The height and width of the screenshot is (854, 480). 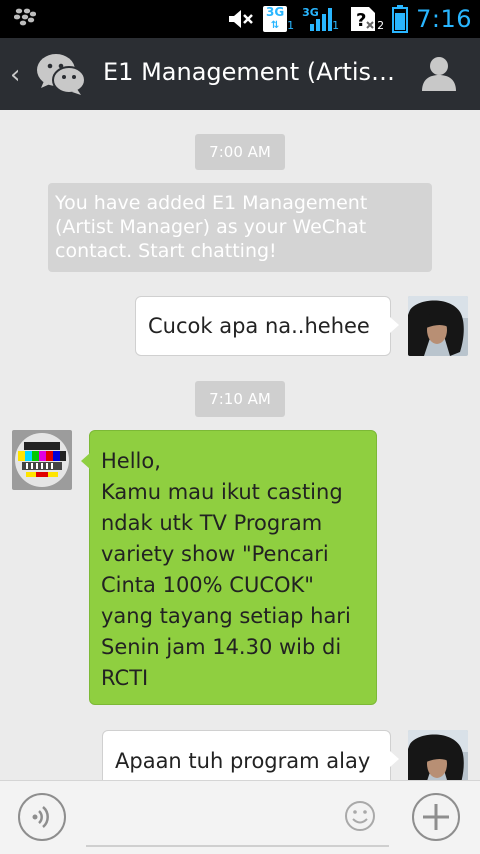 I want to click on wechat-logo-icon, so click(x=61, y=74).